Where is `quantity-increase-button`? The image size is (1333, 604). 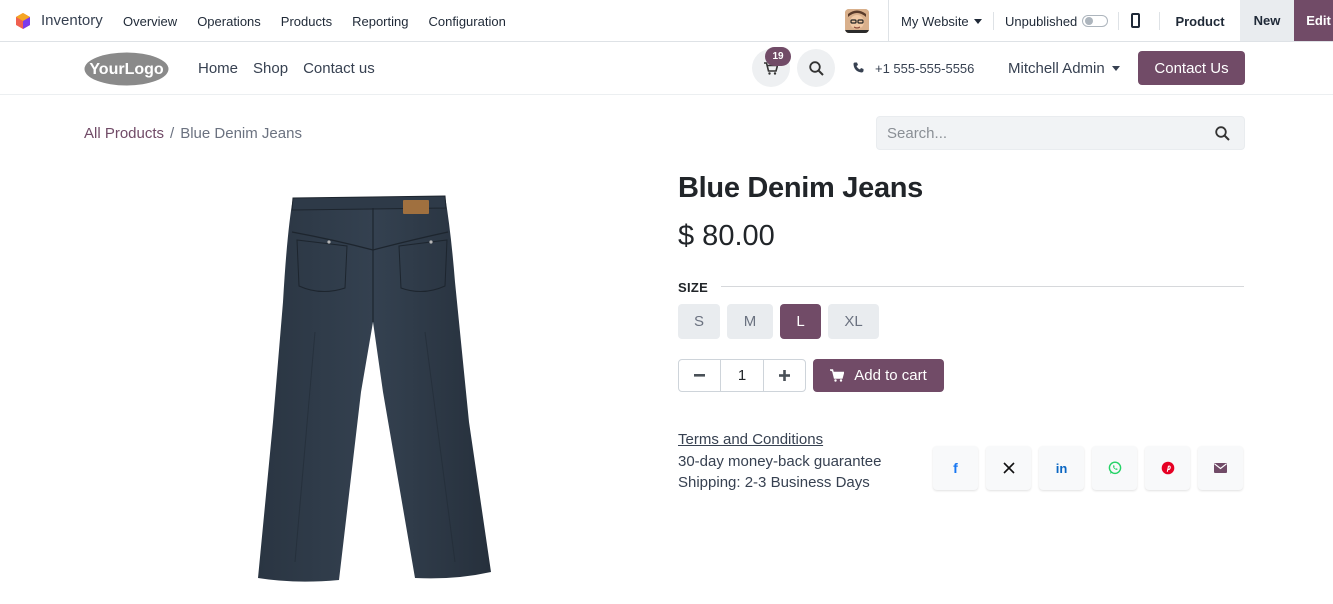
quantity-increase-button is located at coordinates (784, 375).